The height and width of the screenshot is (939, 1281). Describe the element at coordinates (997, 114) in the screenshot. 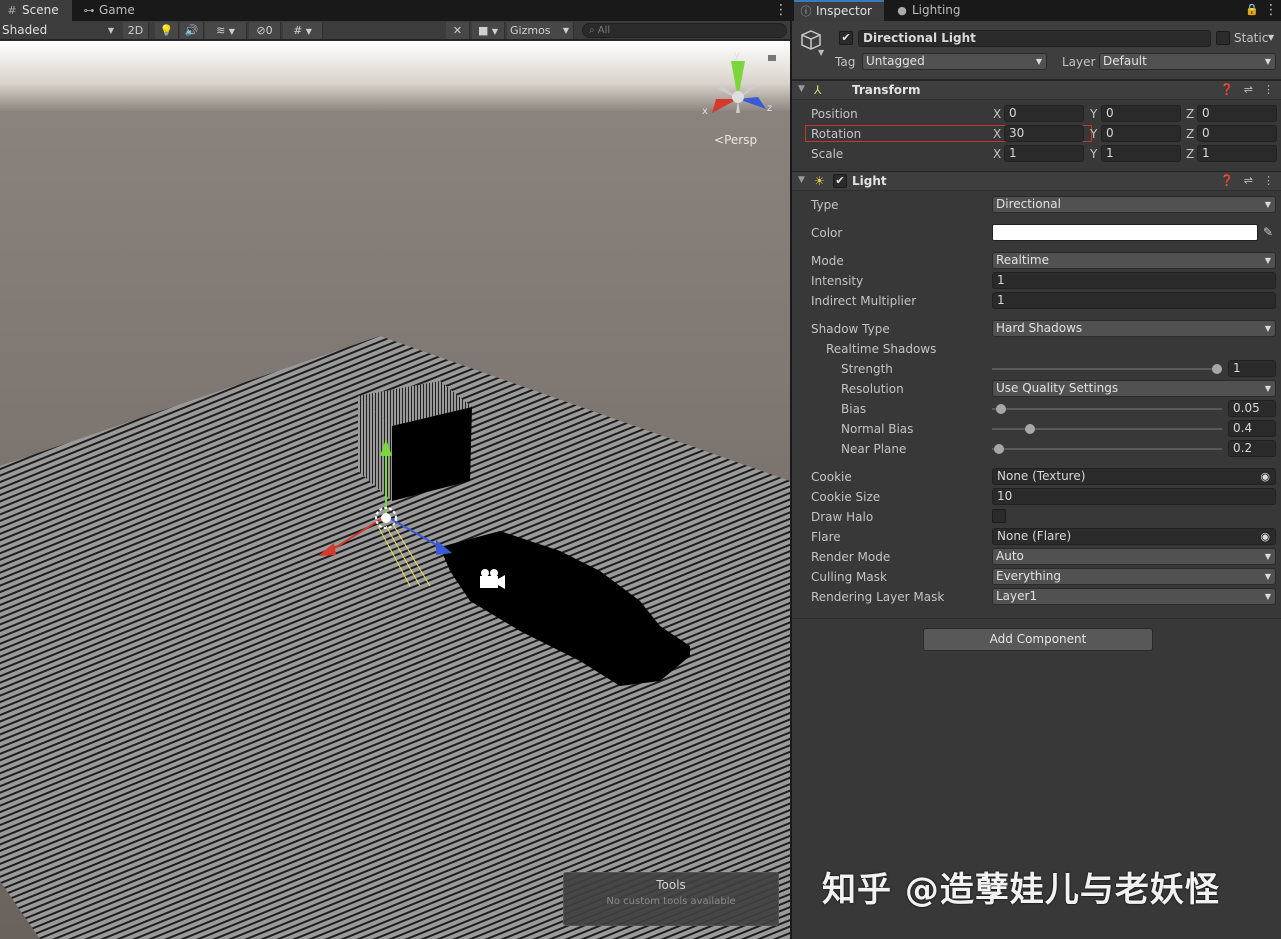

I see `axis-x-label: X` at that location.